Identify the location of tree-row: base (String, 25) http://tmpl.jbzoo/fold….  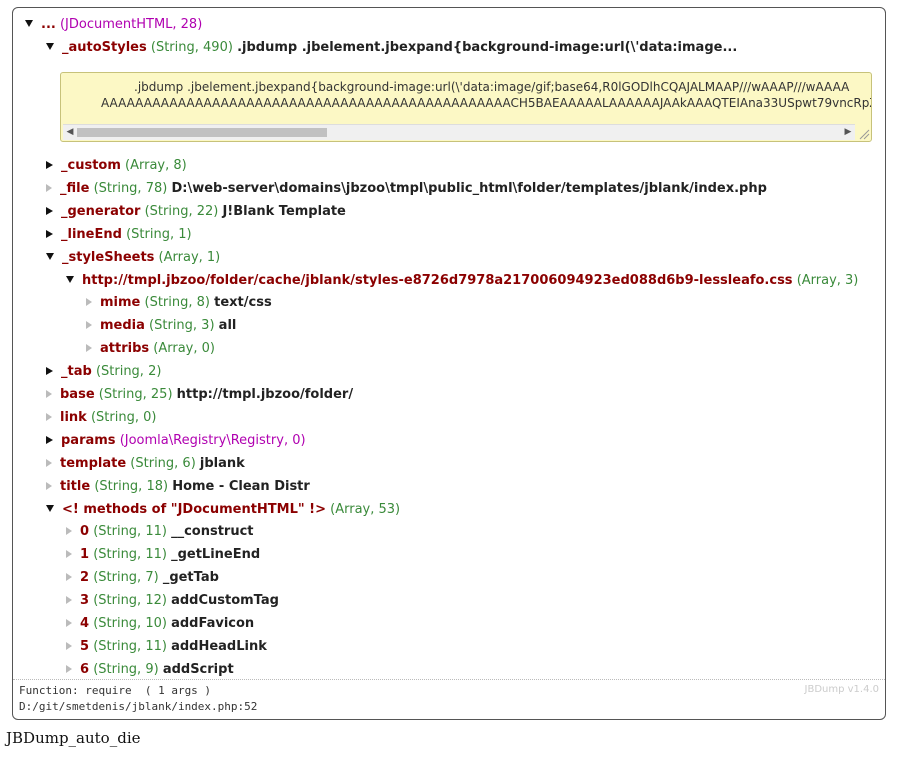
(199, 395).